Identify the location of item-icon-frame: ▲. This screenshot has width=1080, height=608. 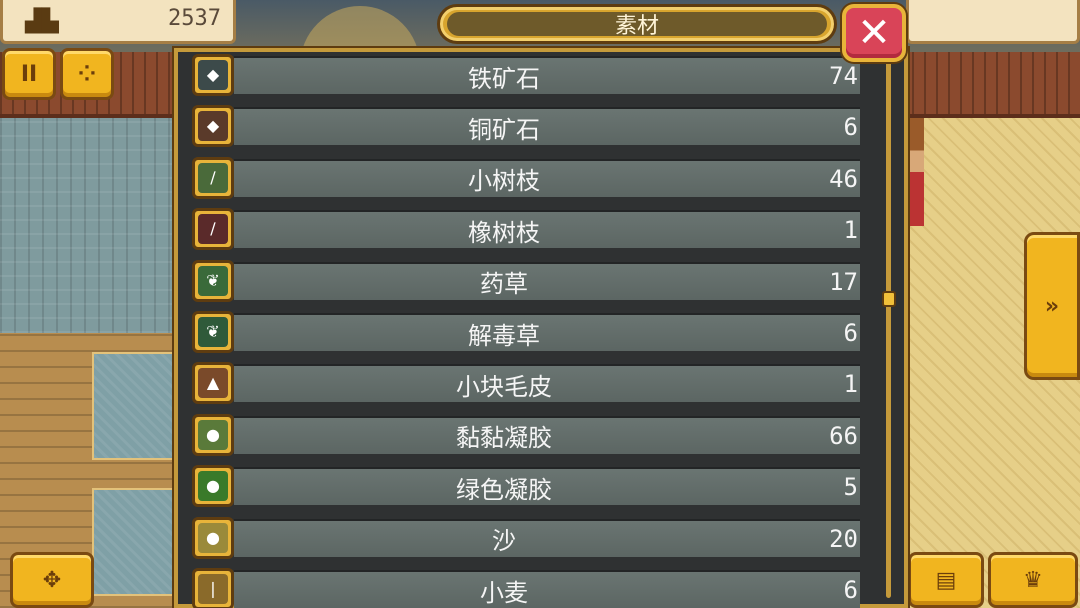
(213, 383).